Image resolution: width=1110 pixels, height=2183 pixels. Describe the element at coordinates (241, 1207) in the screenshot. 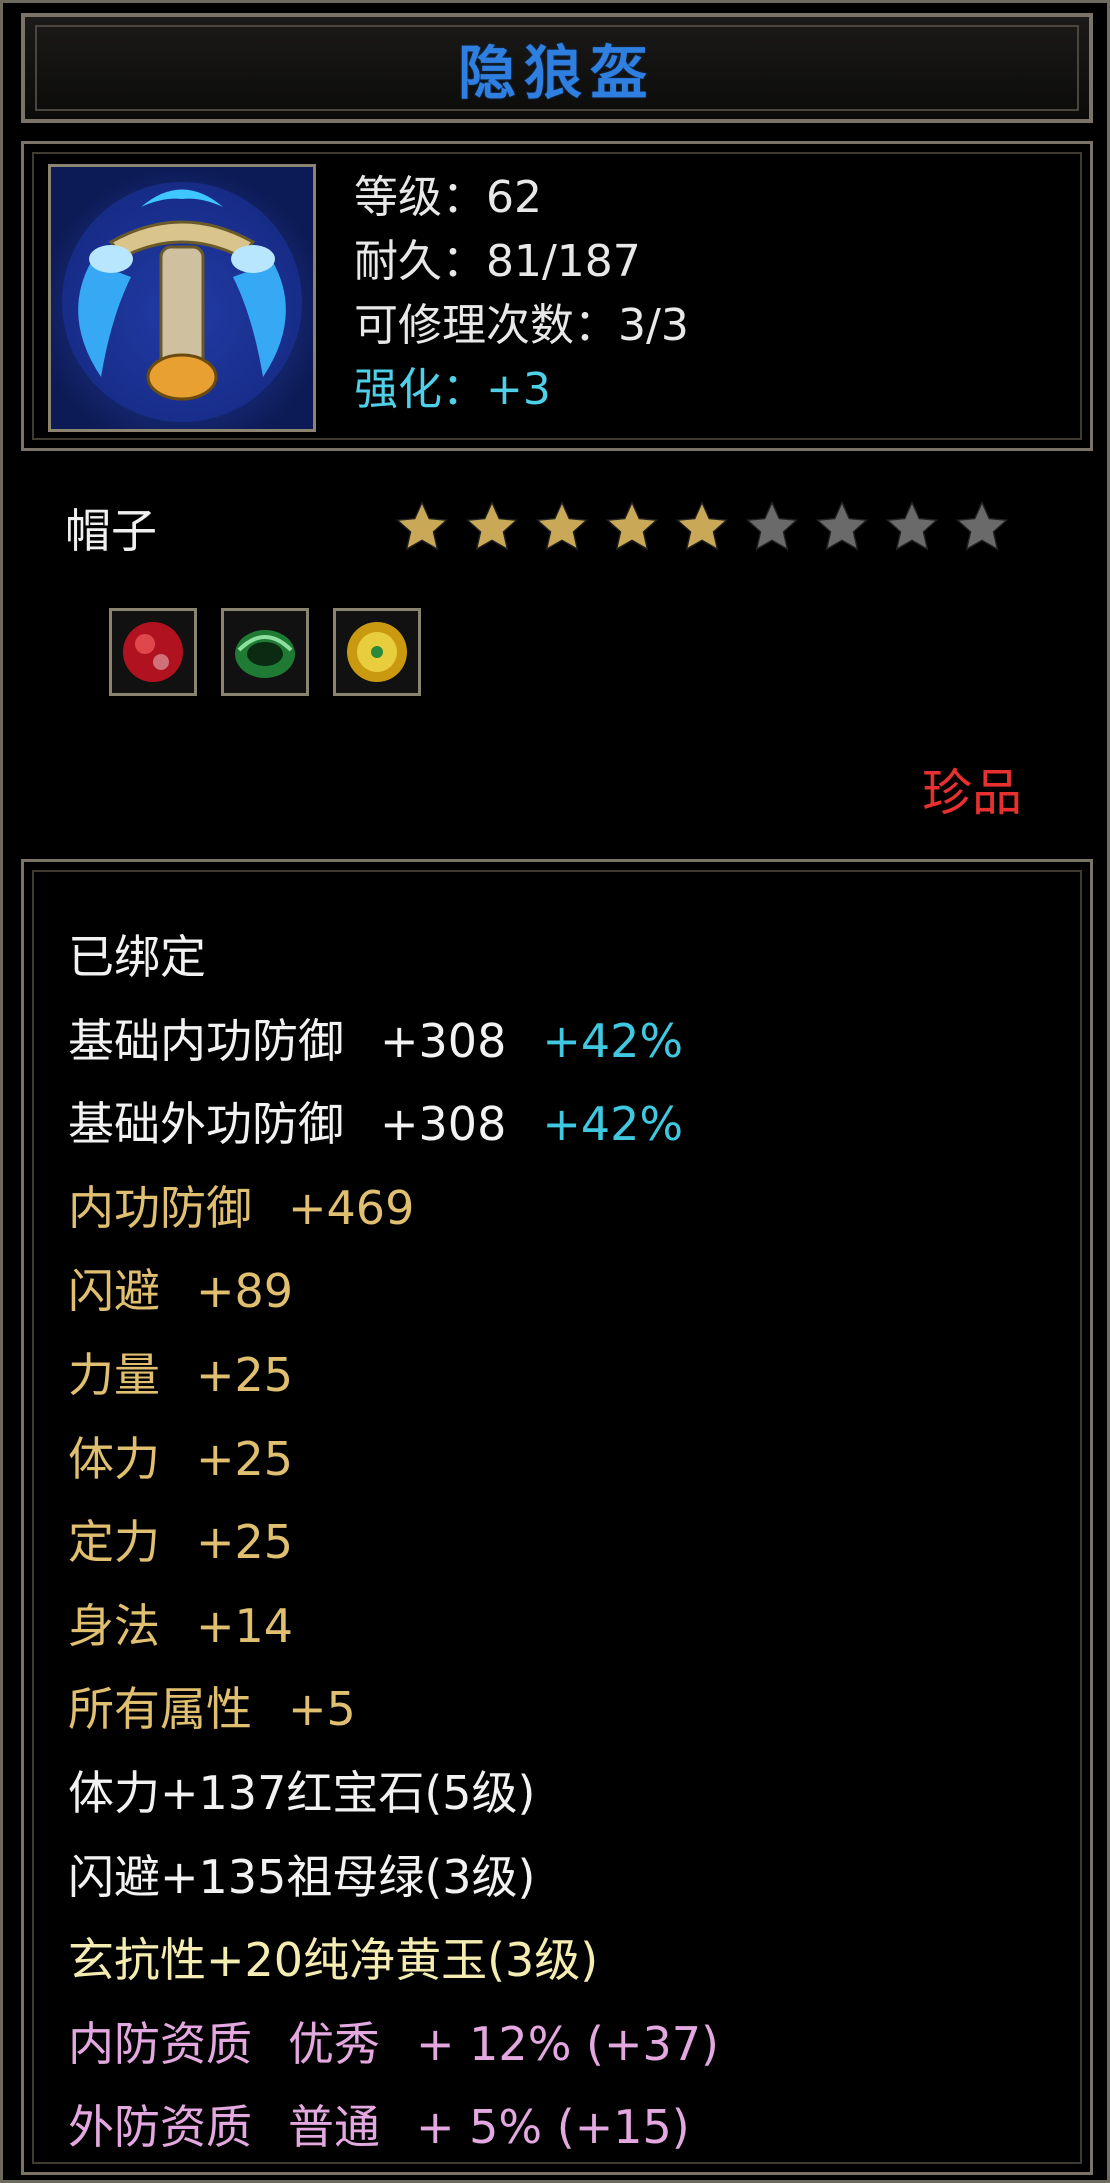

I see `attr-inner-def: 内功防御 +469` at that location.